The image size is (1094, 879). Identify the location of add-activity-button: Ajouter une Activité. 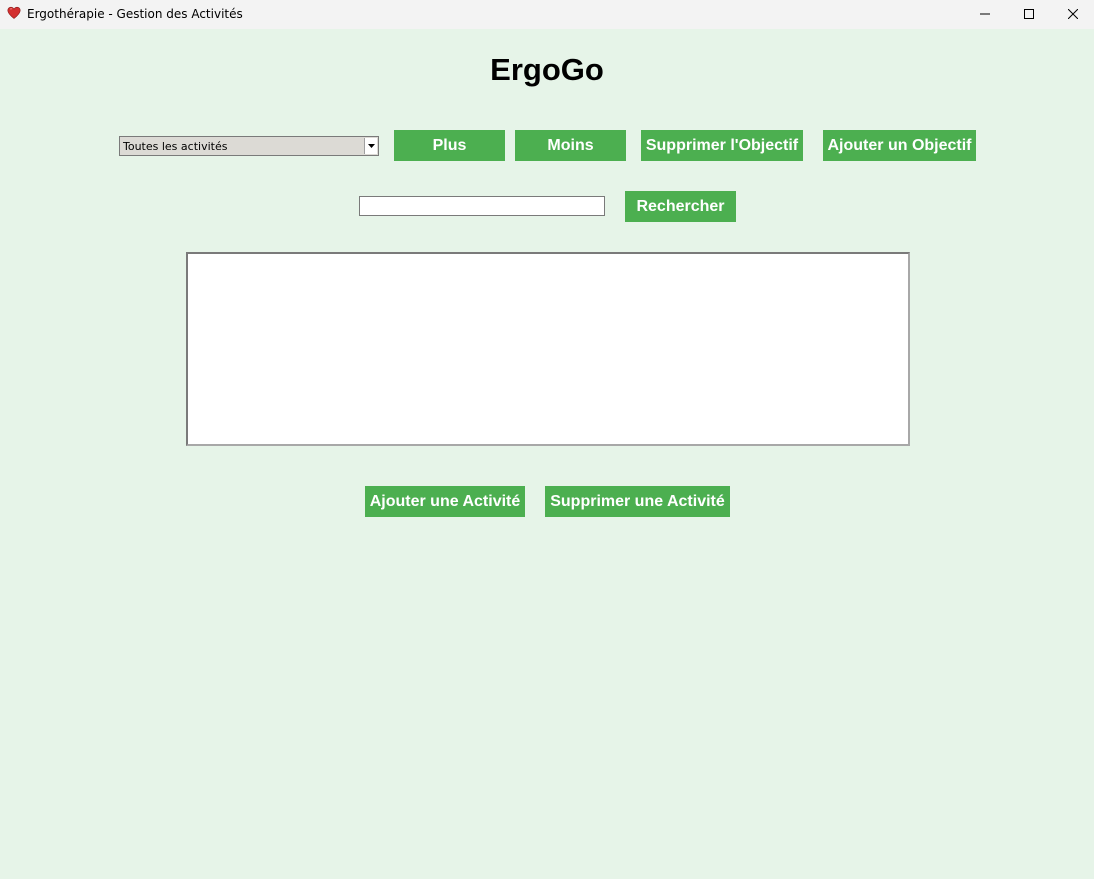
(445, 501).